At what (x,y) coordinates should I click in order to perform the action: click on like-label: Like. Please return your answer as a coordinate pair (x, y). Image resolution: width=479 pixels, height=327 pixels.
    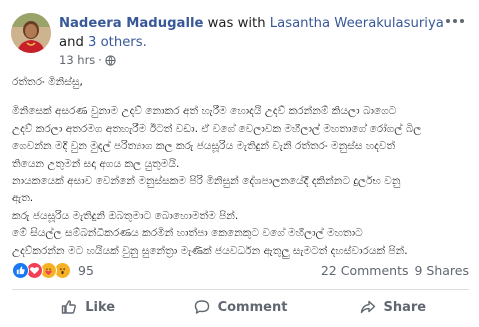
    Looking at the image, I should click on (100, 307).